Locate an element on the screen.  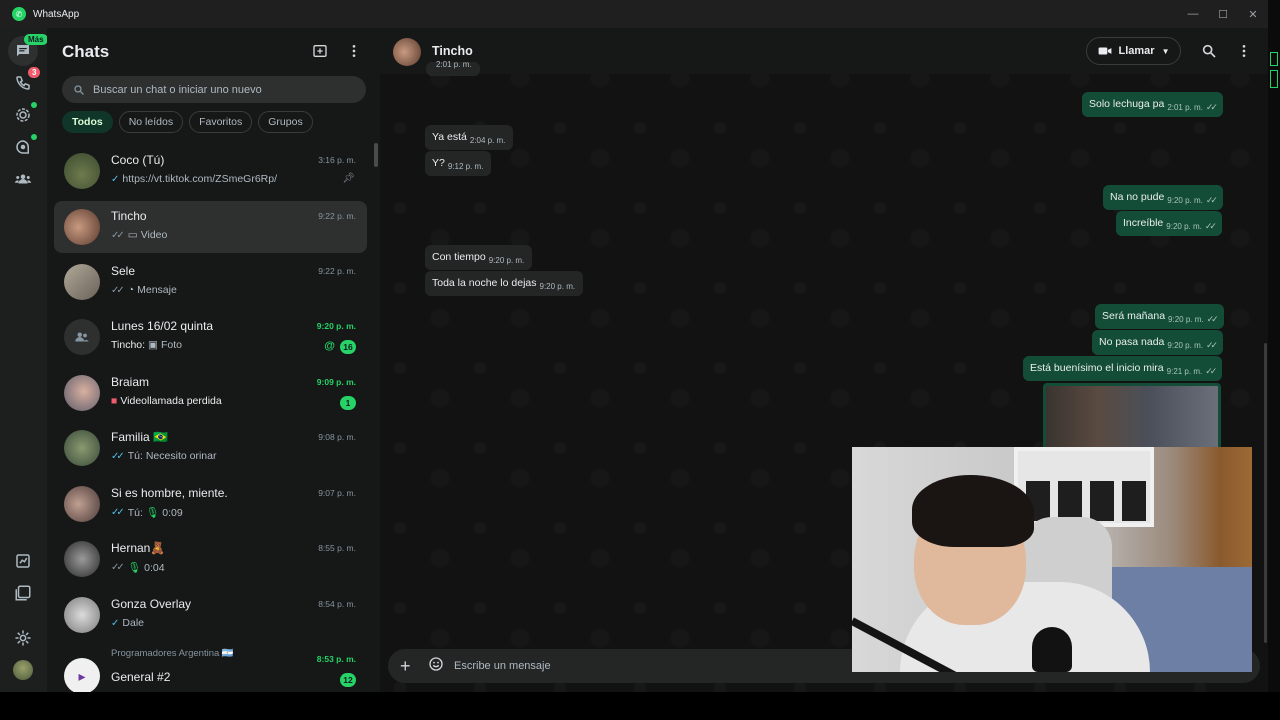
chat-time: 8:54 p. m. is located at coordinates (337, 604).